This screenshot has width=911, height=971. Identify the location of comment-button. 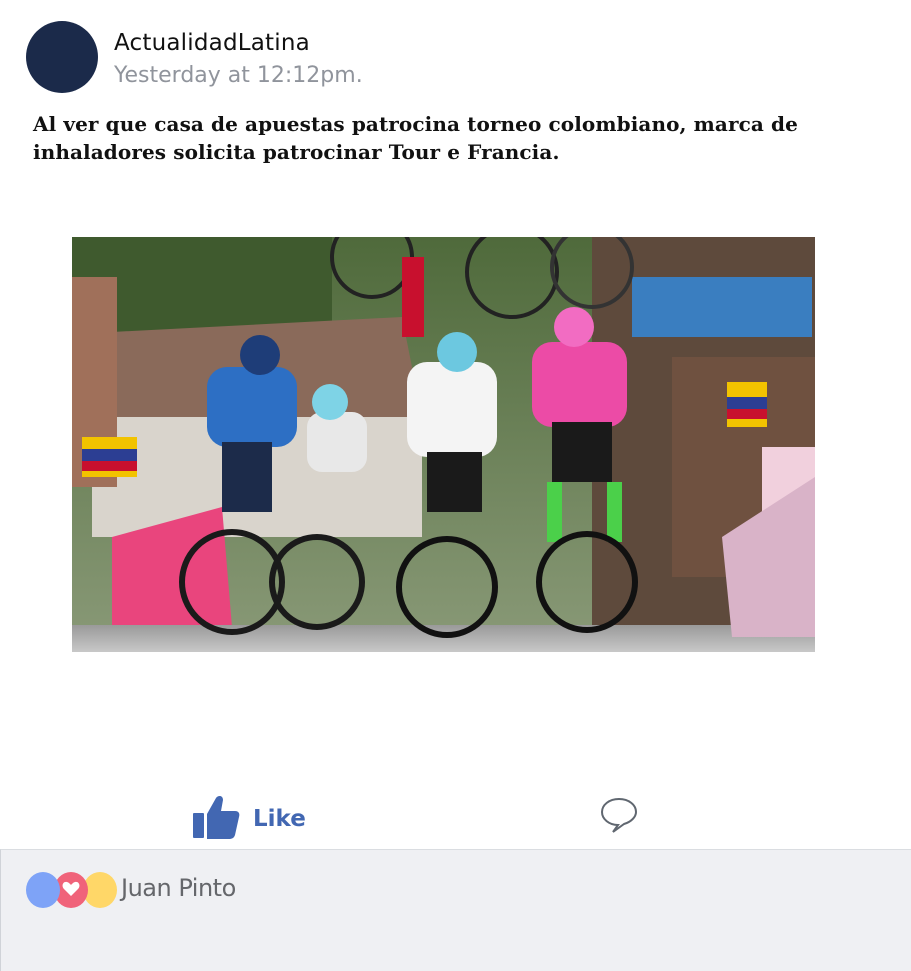
(619, 815).